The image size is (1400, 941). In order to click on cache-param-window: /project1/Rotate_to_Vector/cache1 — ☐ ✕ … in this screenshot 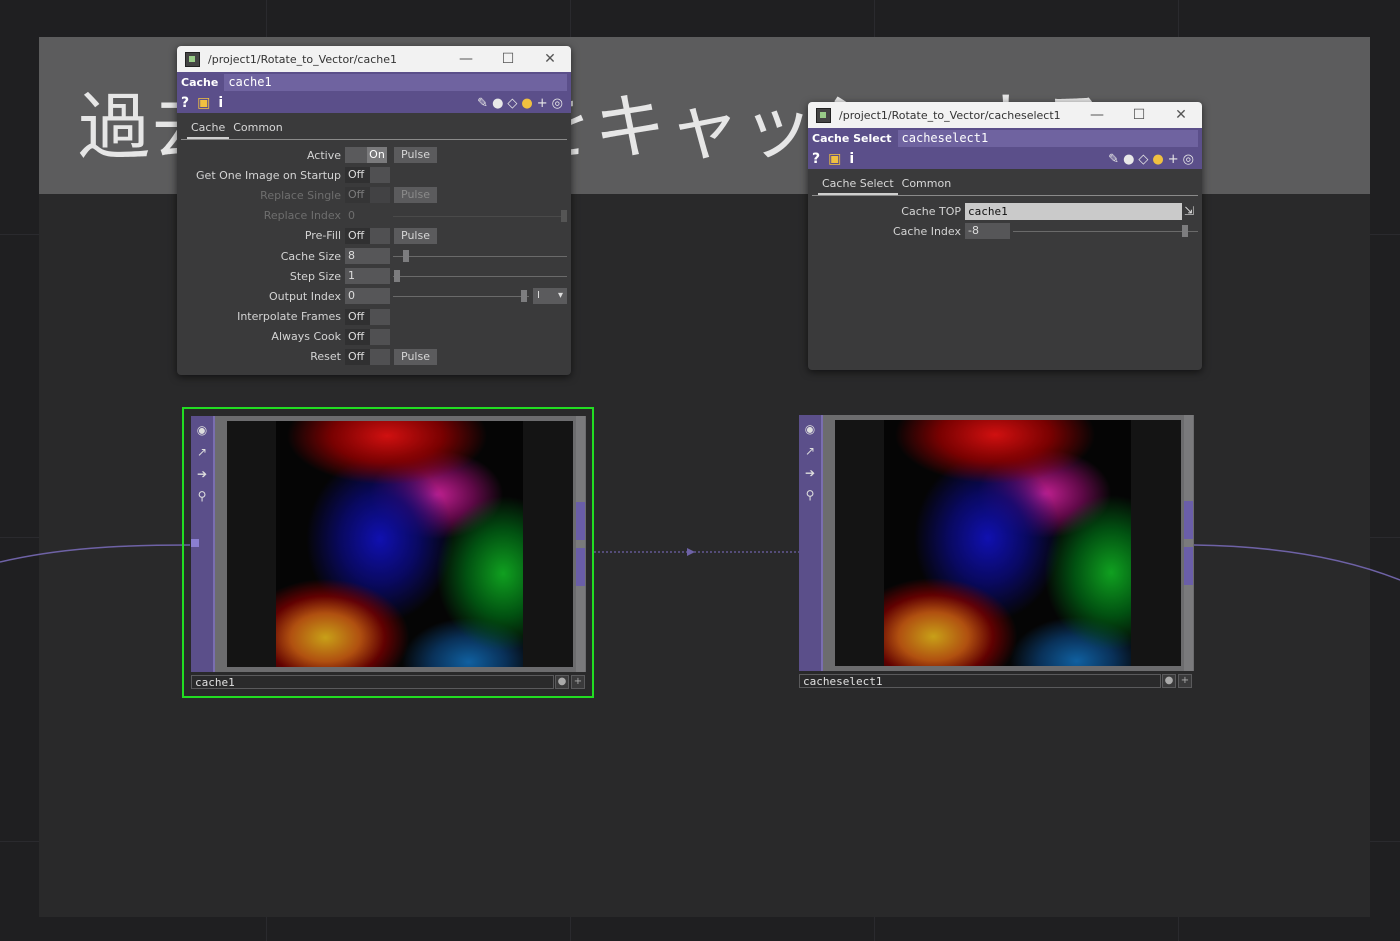, I will do `click(374, 210)`.